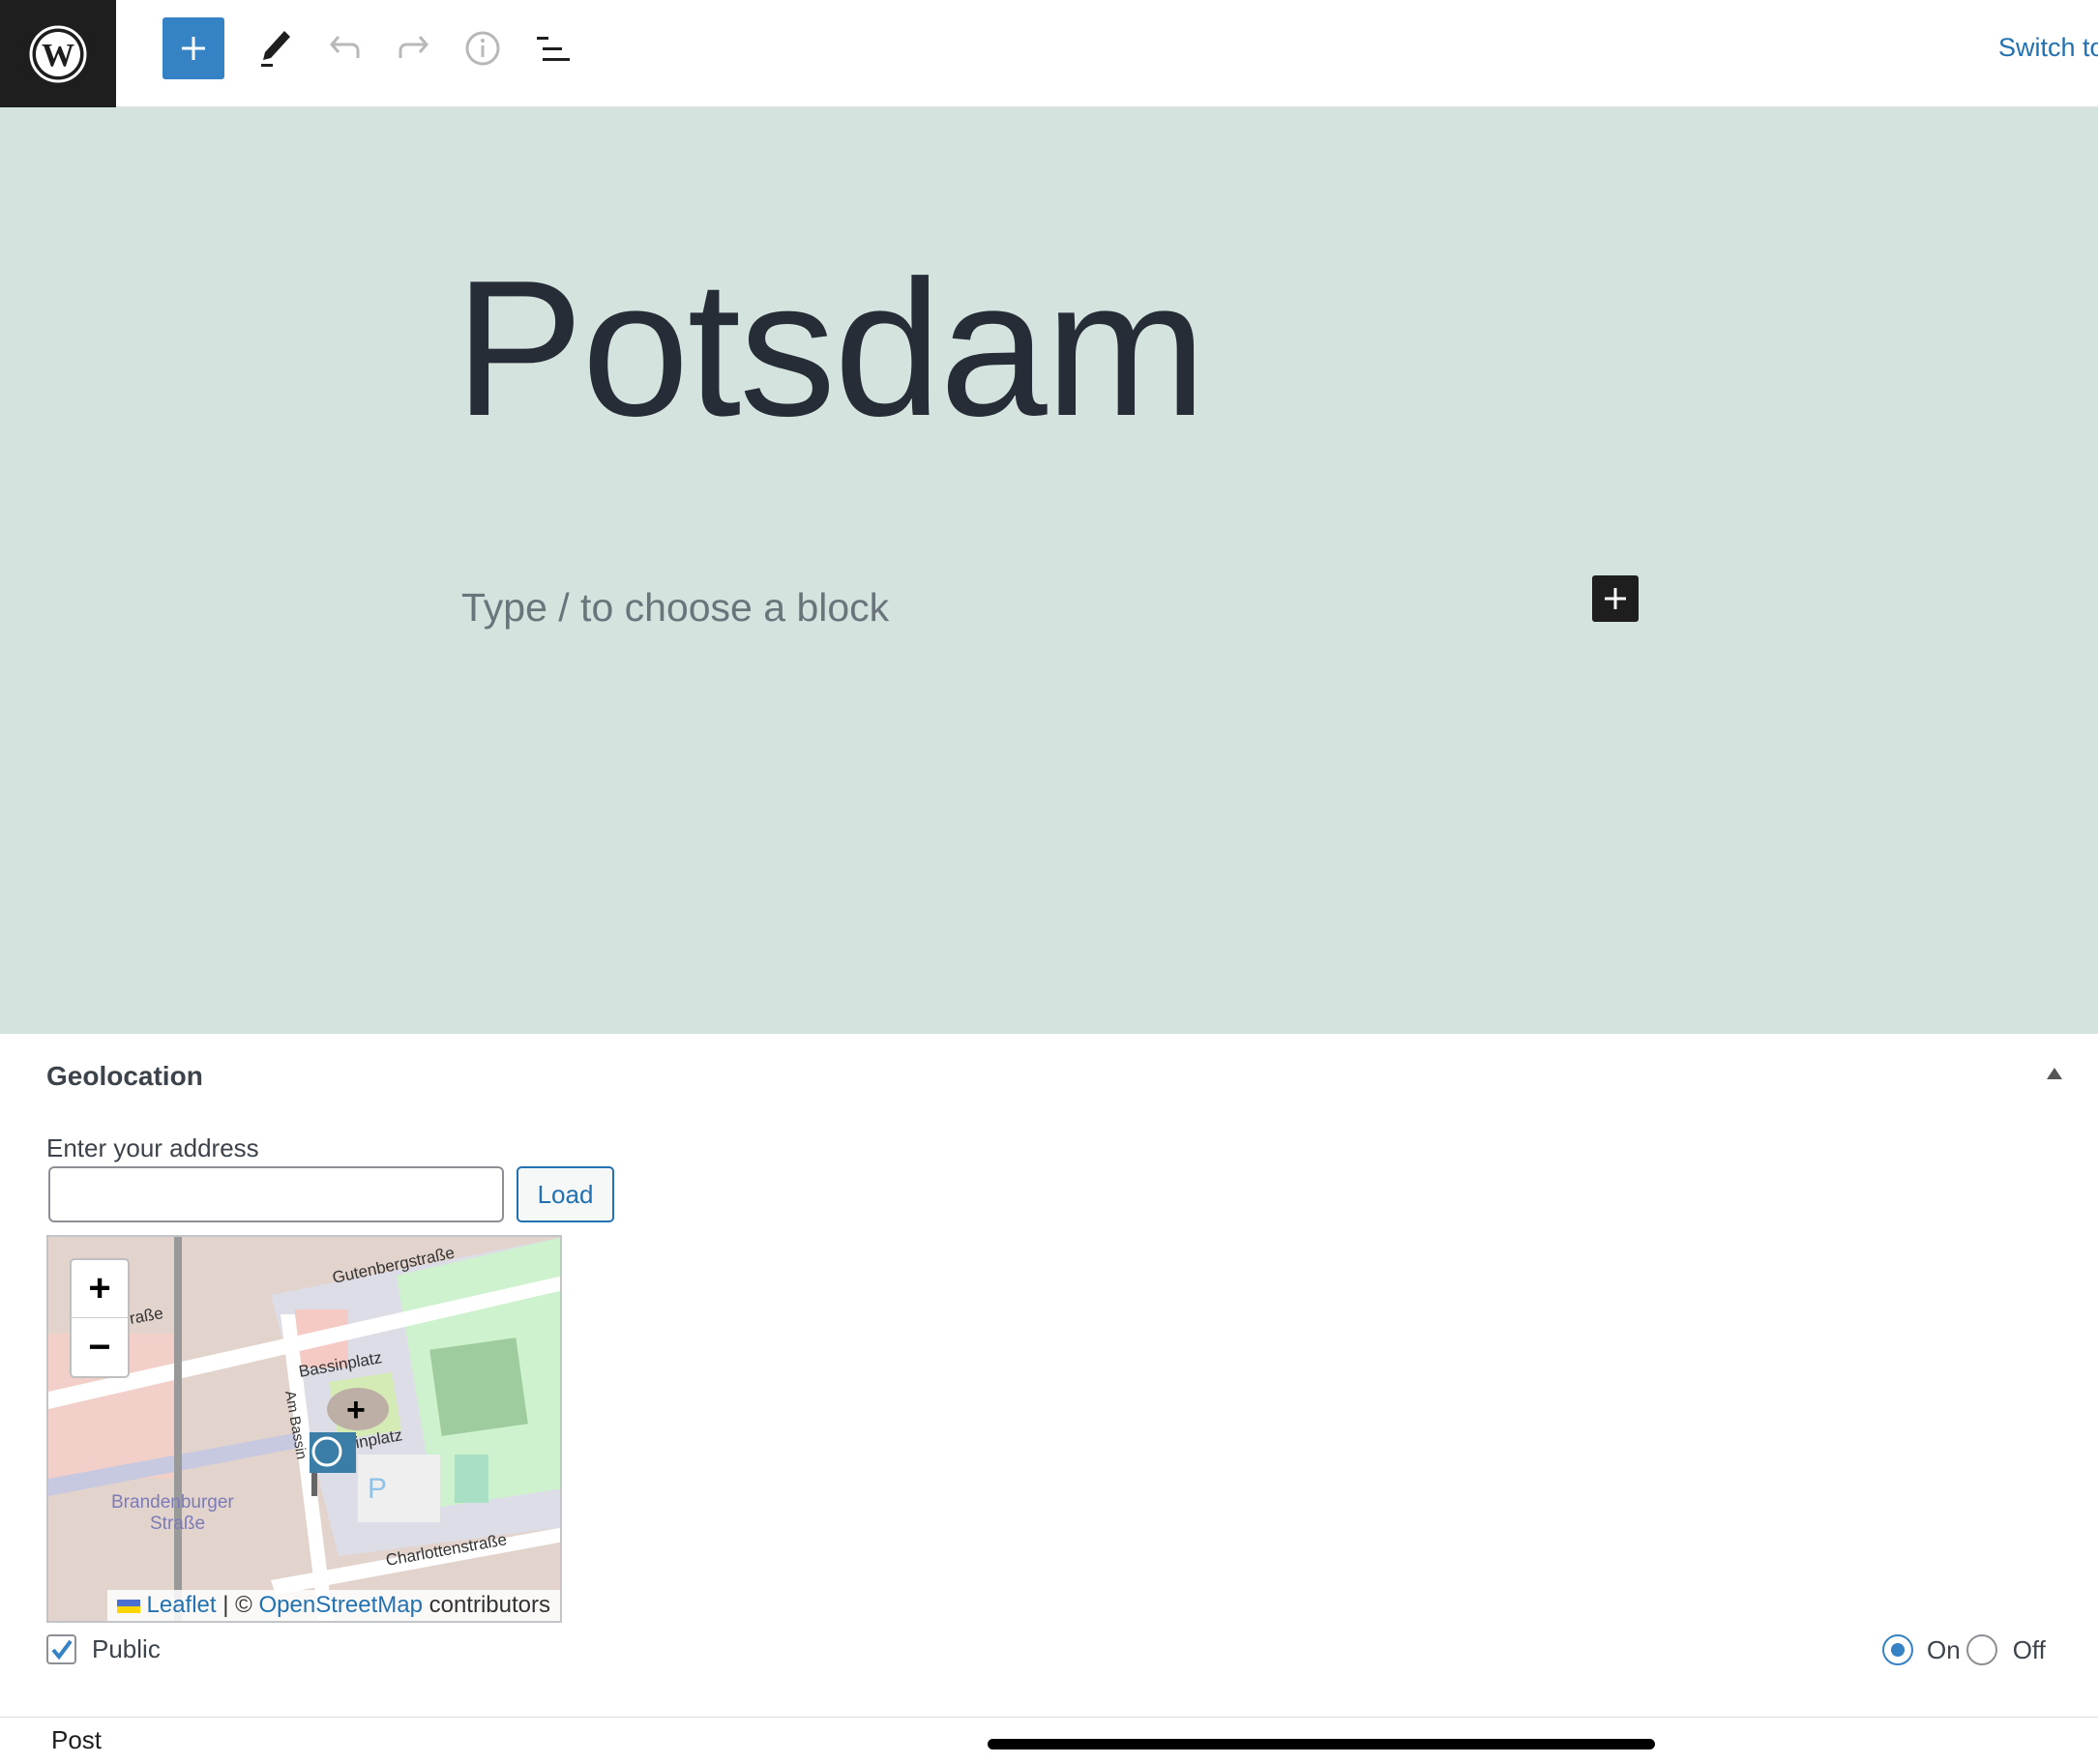 Image resolution: width=2098 pixels, height=1764 pixels. I want to click on svg-text: W, so click(58, 56).